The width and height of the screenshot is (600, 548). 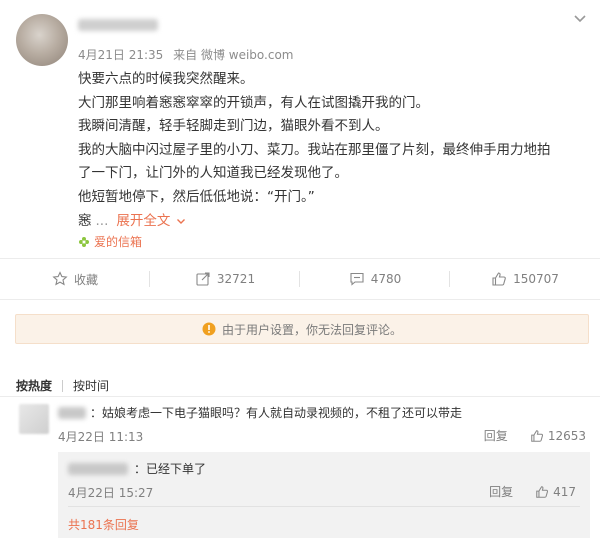 I want to click on comment-reply-button: 回复, so click(x=496, y=435).